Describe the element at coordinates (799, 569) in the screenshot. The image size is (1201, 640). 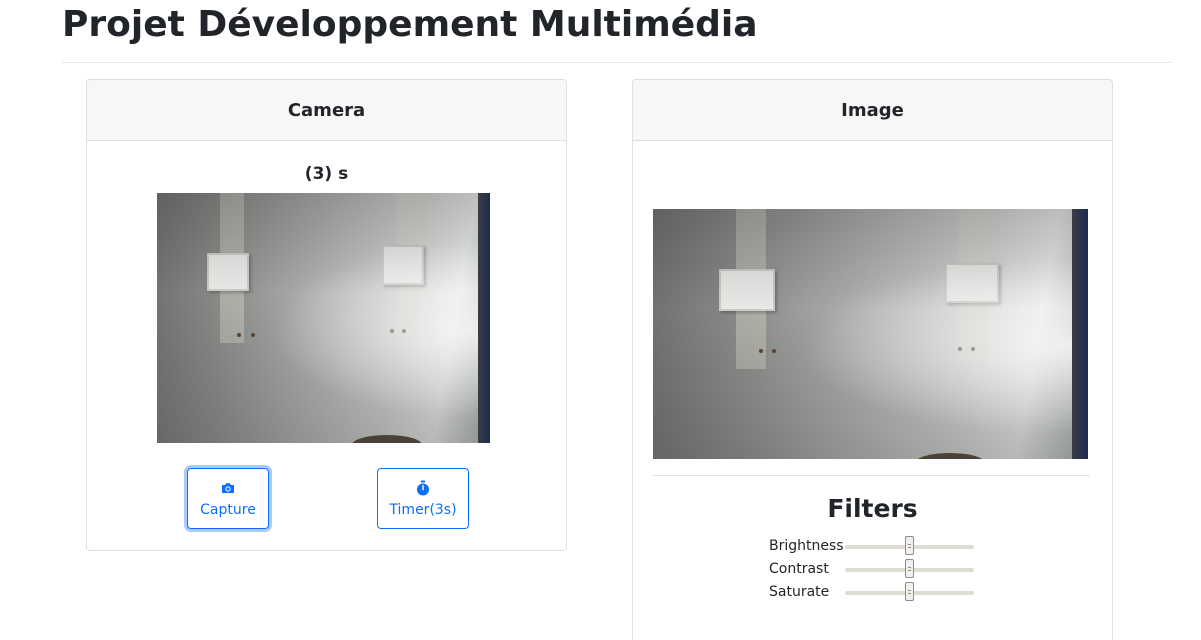
I see `contrast-label: Contrast` at that location.